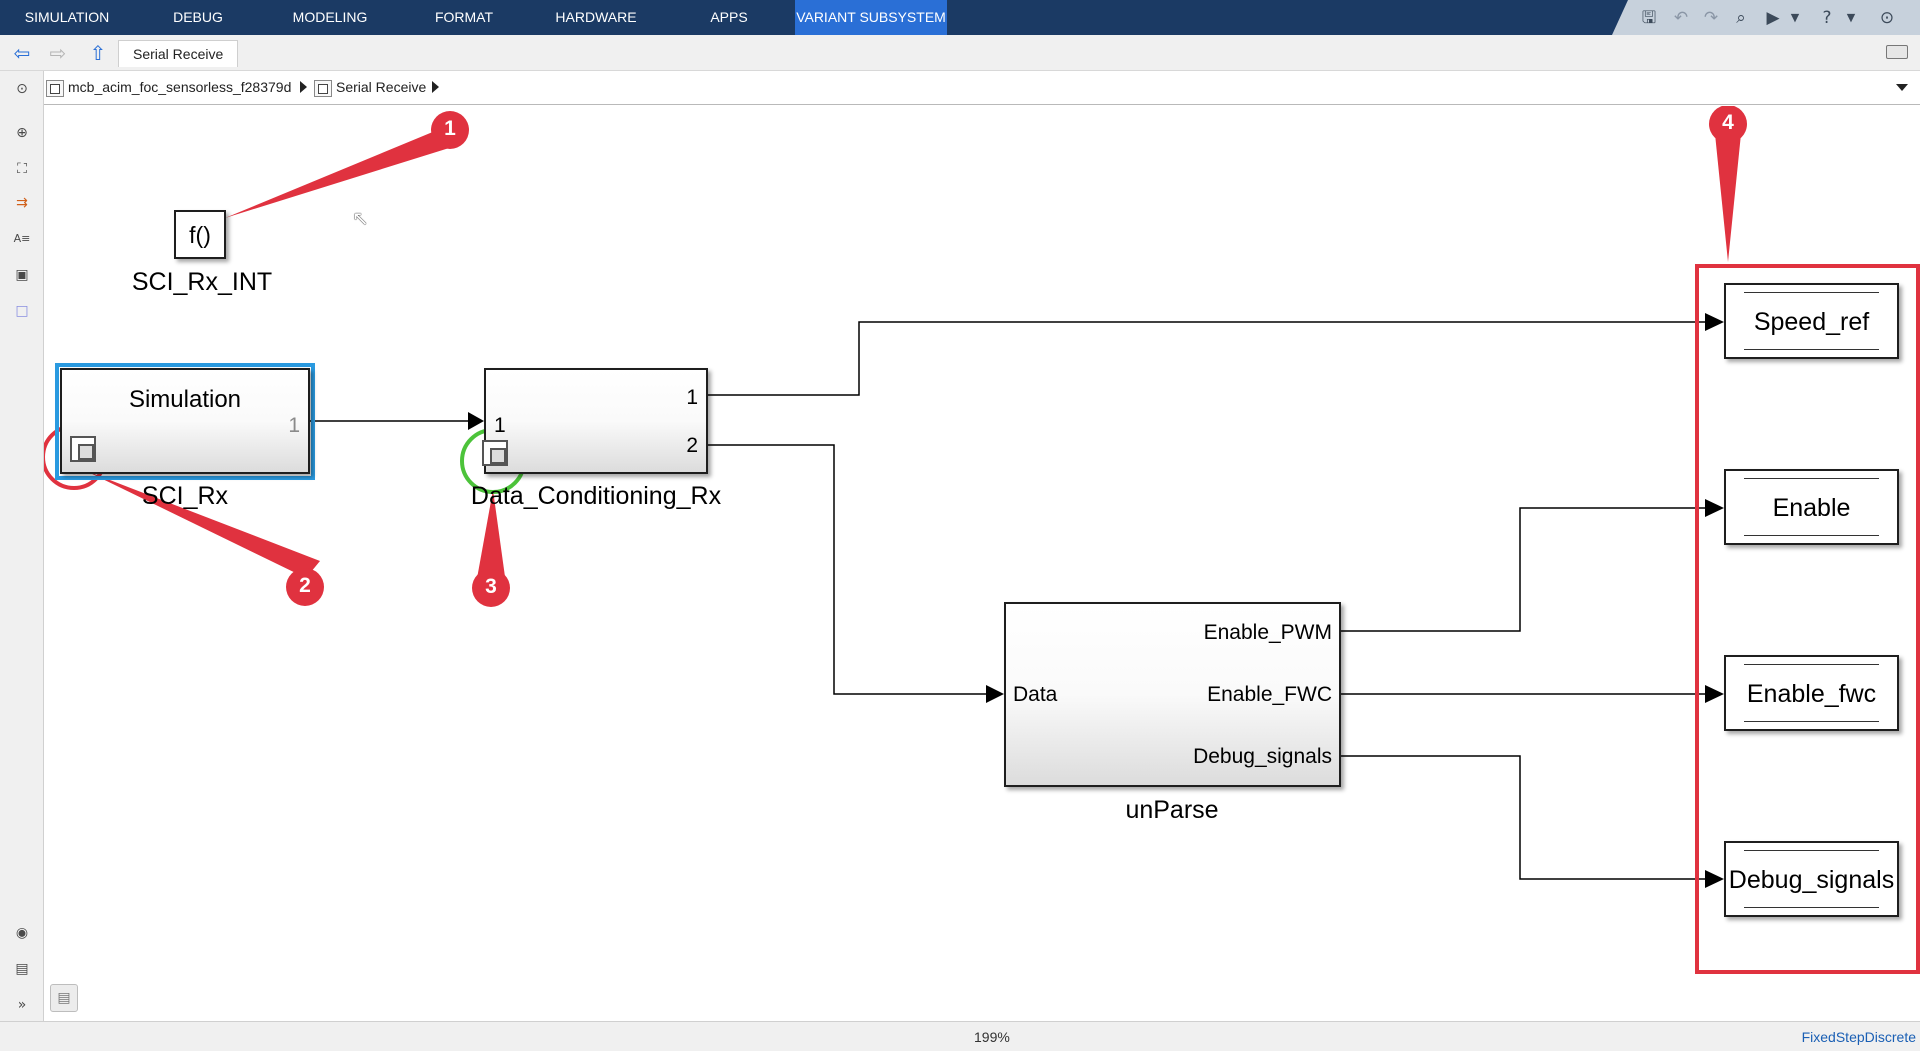 This screenshot has height=1051, width=1920. What do you see at coordinates (1887, 18) in the screenshot?
I see `minimize-ribbon-icon: ⊙` at bounding box center [1887, 18].